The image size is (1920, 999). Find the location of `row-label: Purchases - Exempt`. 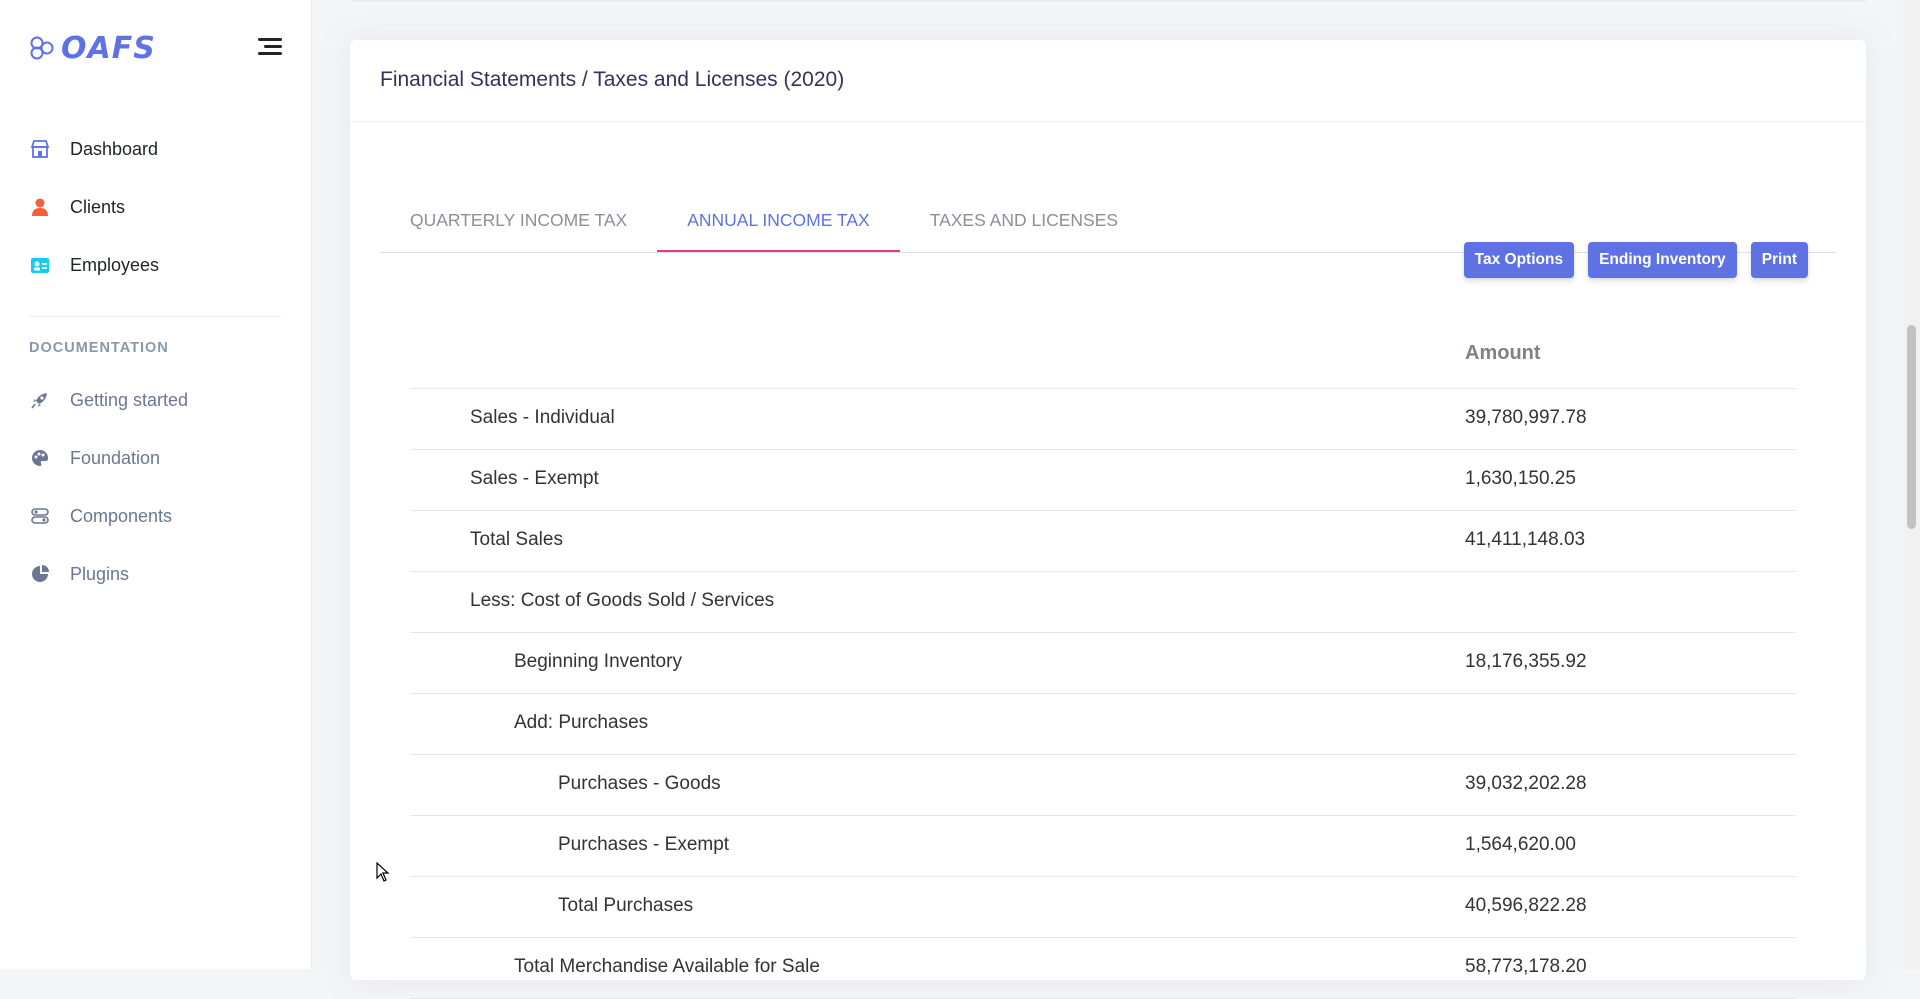

row-label: Purchases - Exempt is located at coordinates (644, 844).